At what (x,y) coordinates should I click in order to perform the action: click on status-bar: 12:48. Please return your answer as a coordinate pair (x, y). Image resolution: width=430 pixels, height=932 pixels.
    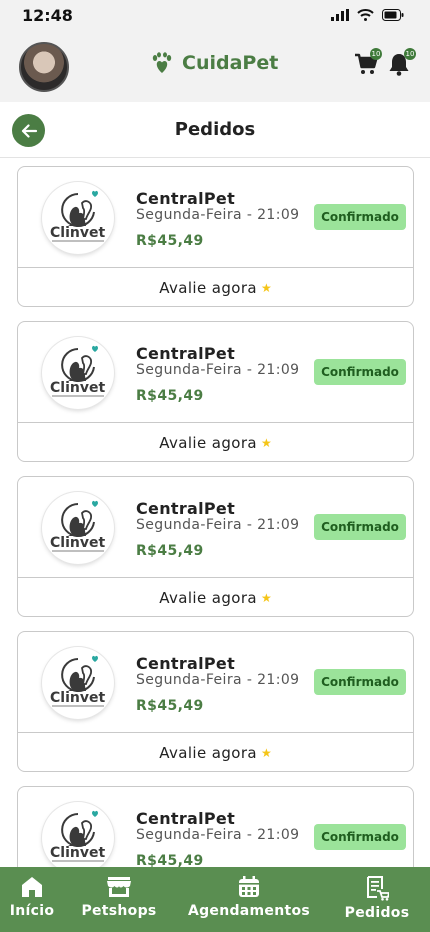
    Looking at the image, I should click on (215, 16).